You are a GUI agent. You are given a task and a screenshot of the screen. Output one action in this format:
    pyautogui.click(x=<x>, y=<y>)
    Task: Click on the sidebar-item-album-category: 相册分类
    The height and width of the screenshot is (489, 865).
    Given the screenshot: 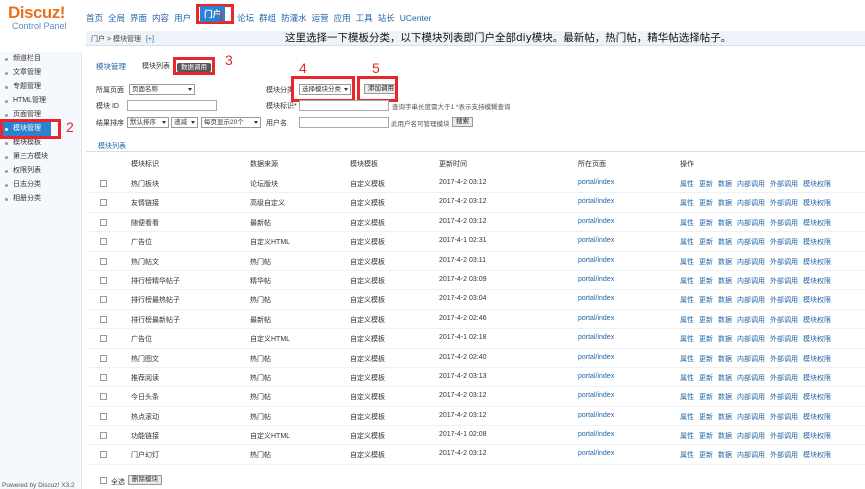 What is the action you would take?
    pyautogui.click(x=40, y=199)
    